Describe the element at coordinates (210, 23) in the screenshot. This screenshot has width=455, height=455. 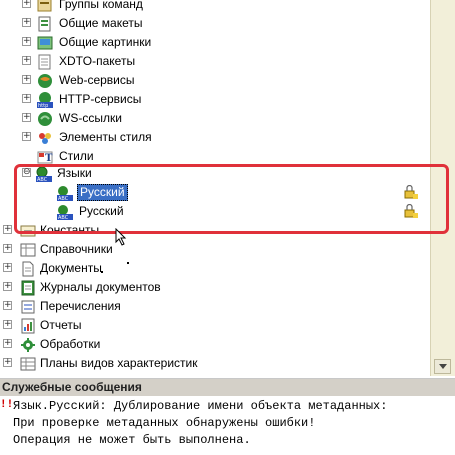
I see `tree-item-common-templates: + Общие макеты` at that location.